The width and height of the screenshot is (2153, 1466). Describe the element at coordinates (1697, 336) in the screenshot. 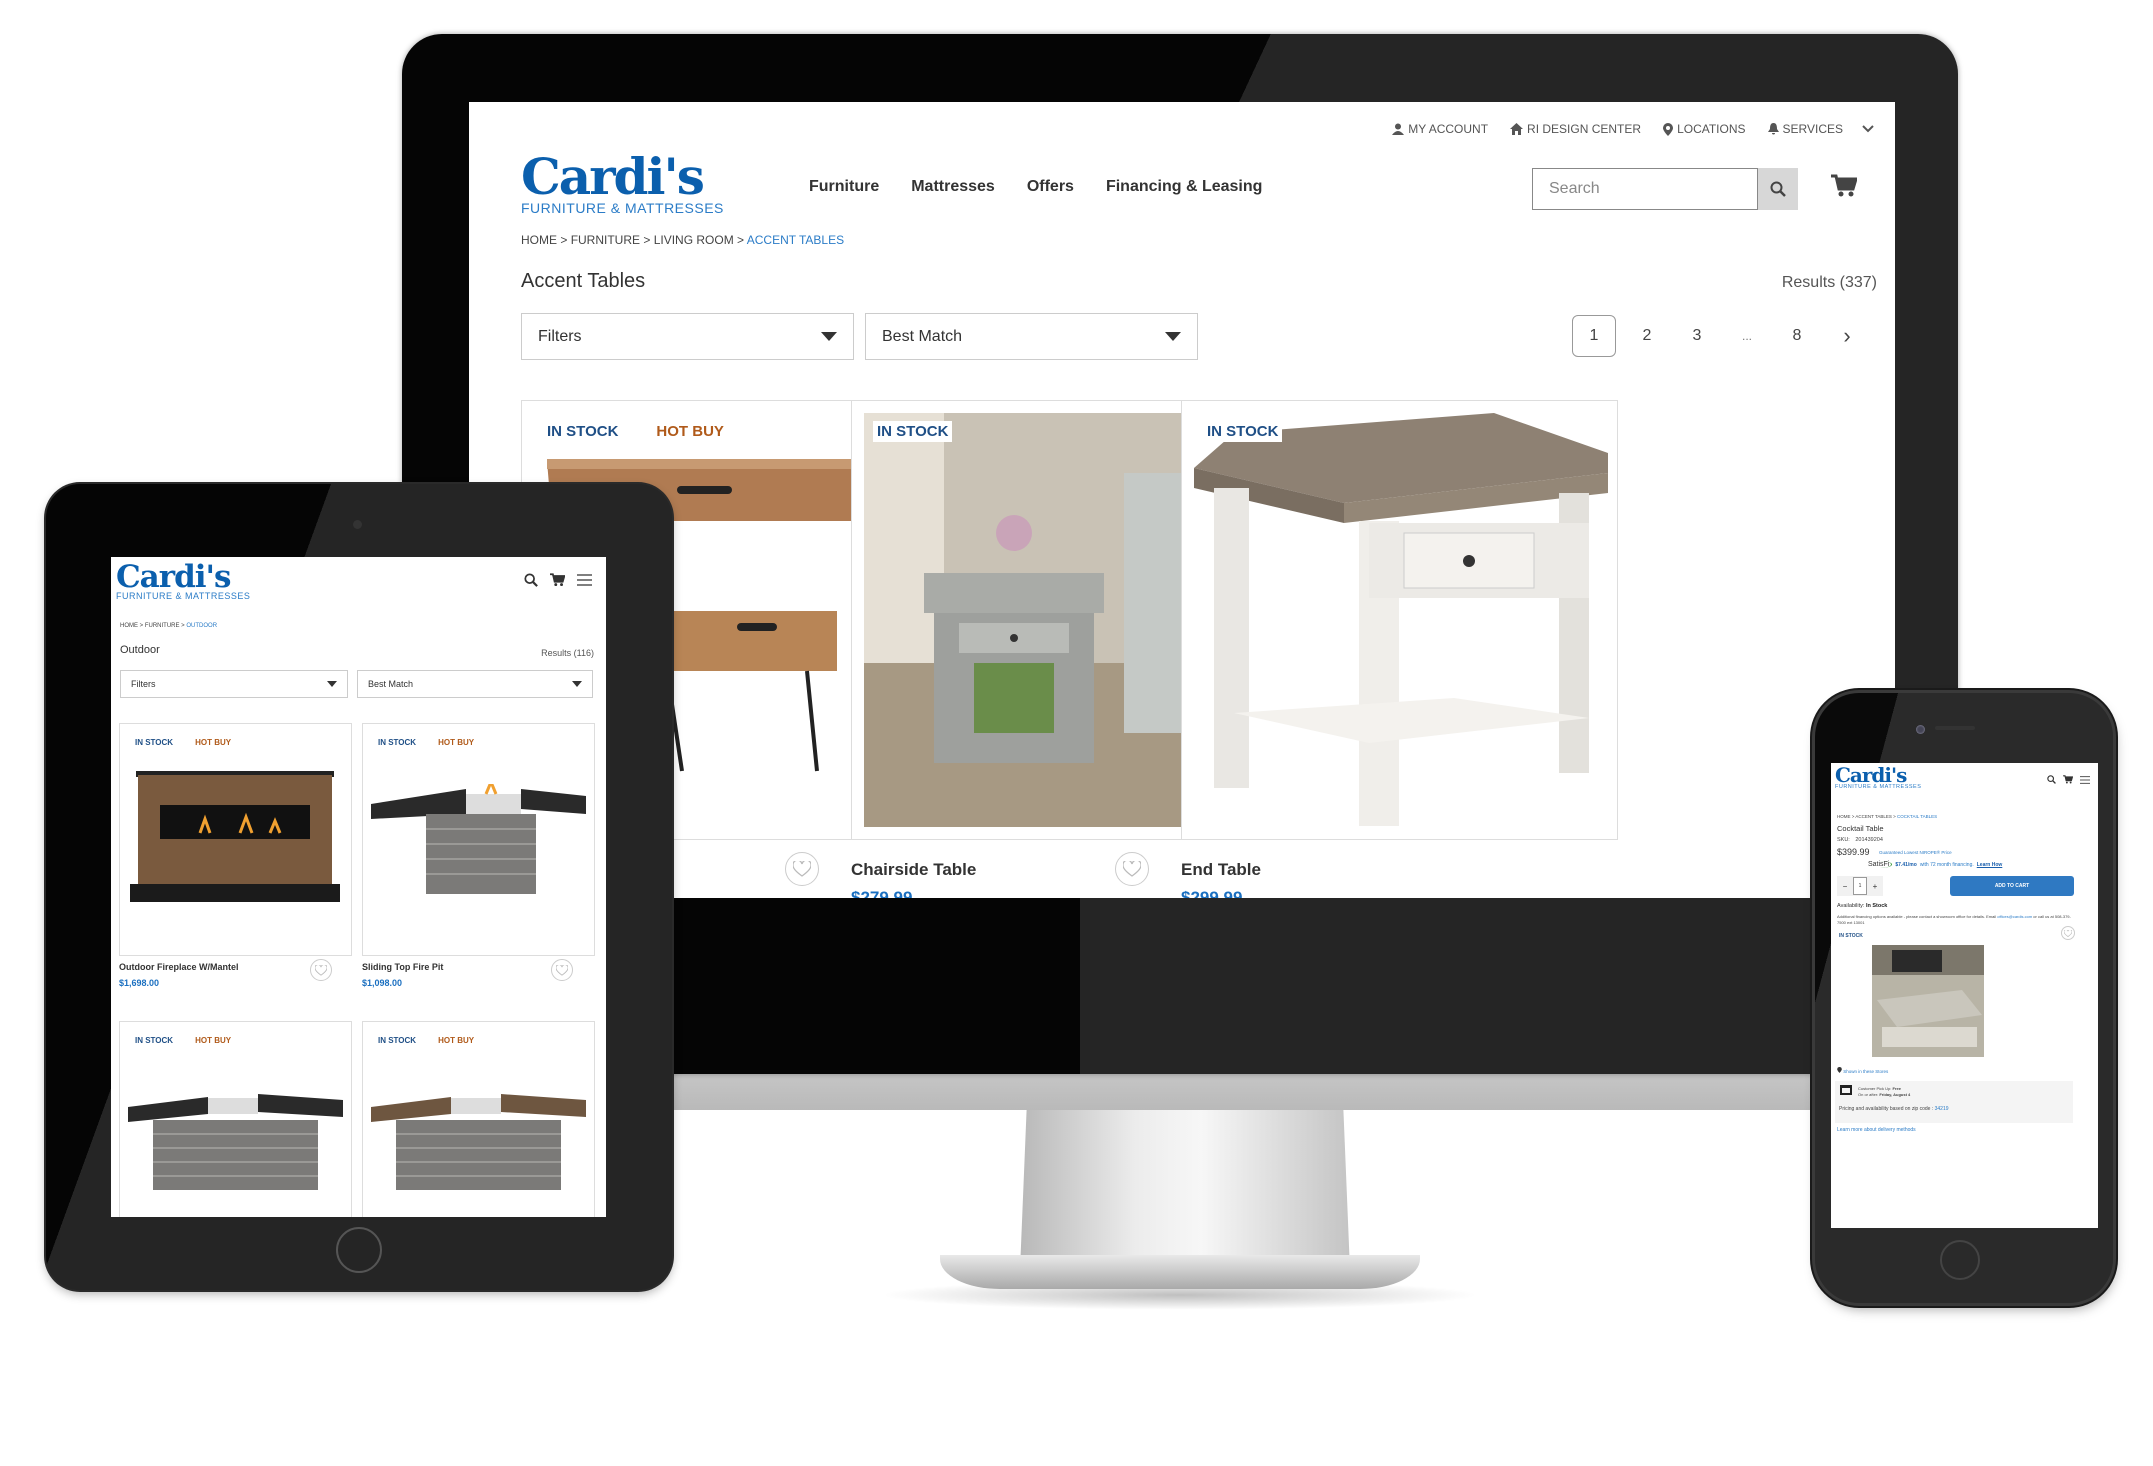

I see `page-3: 3` at that location.